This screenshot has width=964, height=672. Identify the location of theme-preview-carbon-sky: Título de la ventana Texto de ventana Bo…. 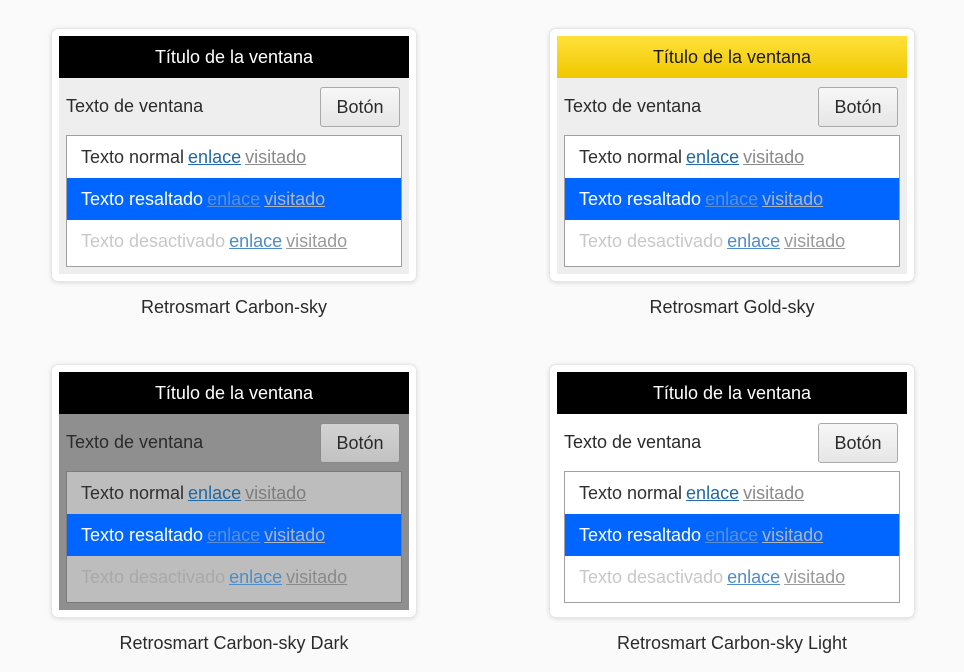
(234, 155).